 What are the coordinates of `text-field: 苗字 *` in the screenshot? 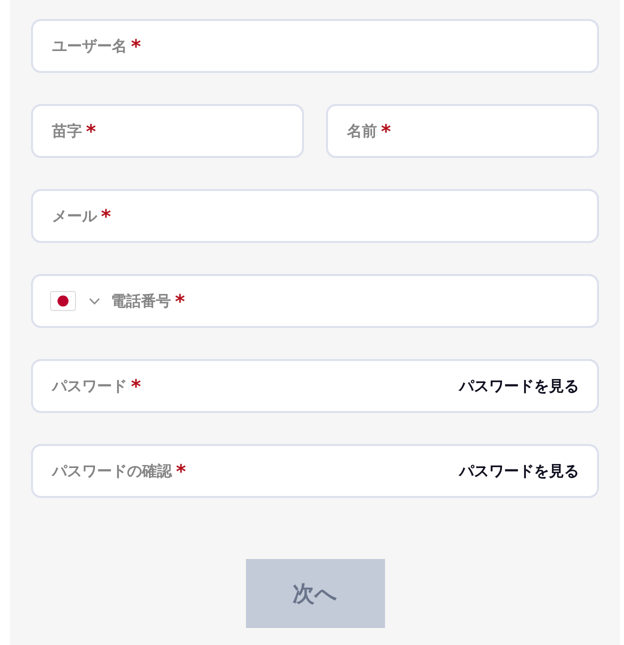 It's located at (167, 131).